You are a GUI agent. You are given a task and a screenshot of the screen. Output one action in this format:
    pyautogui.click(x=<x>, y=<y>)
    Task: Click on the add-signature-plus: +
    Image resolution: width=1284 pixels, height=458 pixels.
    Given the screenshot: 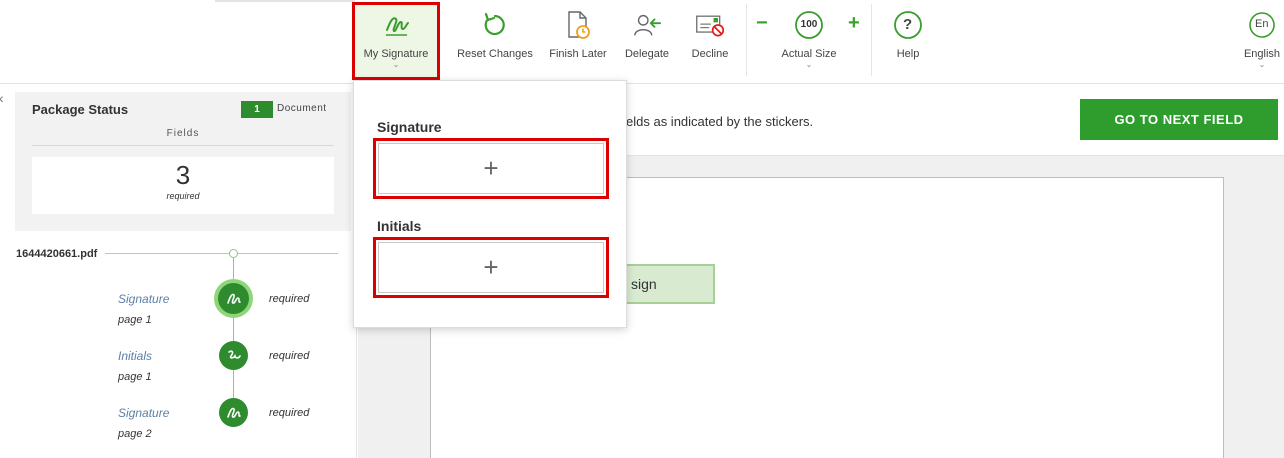 What is the action you would take?
    pyautogui.click(x=491, y=168)
    